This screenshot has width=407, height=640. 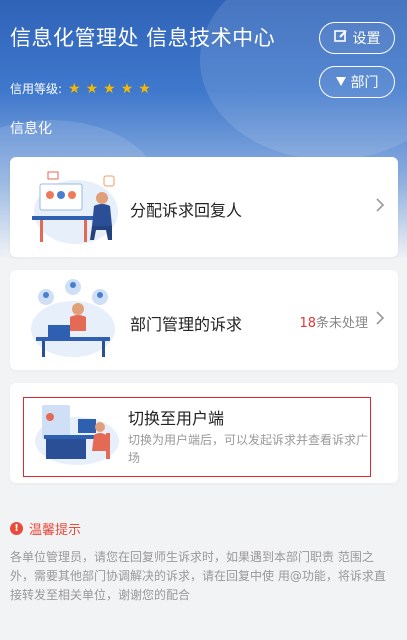 I want to click on settings-button: 设置, so click(x=357, y=38).